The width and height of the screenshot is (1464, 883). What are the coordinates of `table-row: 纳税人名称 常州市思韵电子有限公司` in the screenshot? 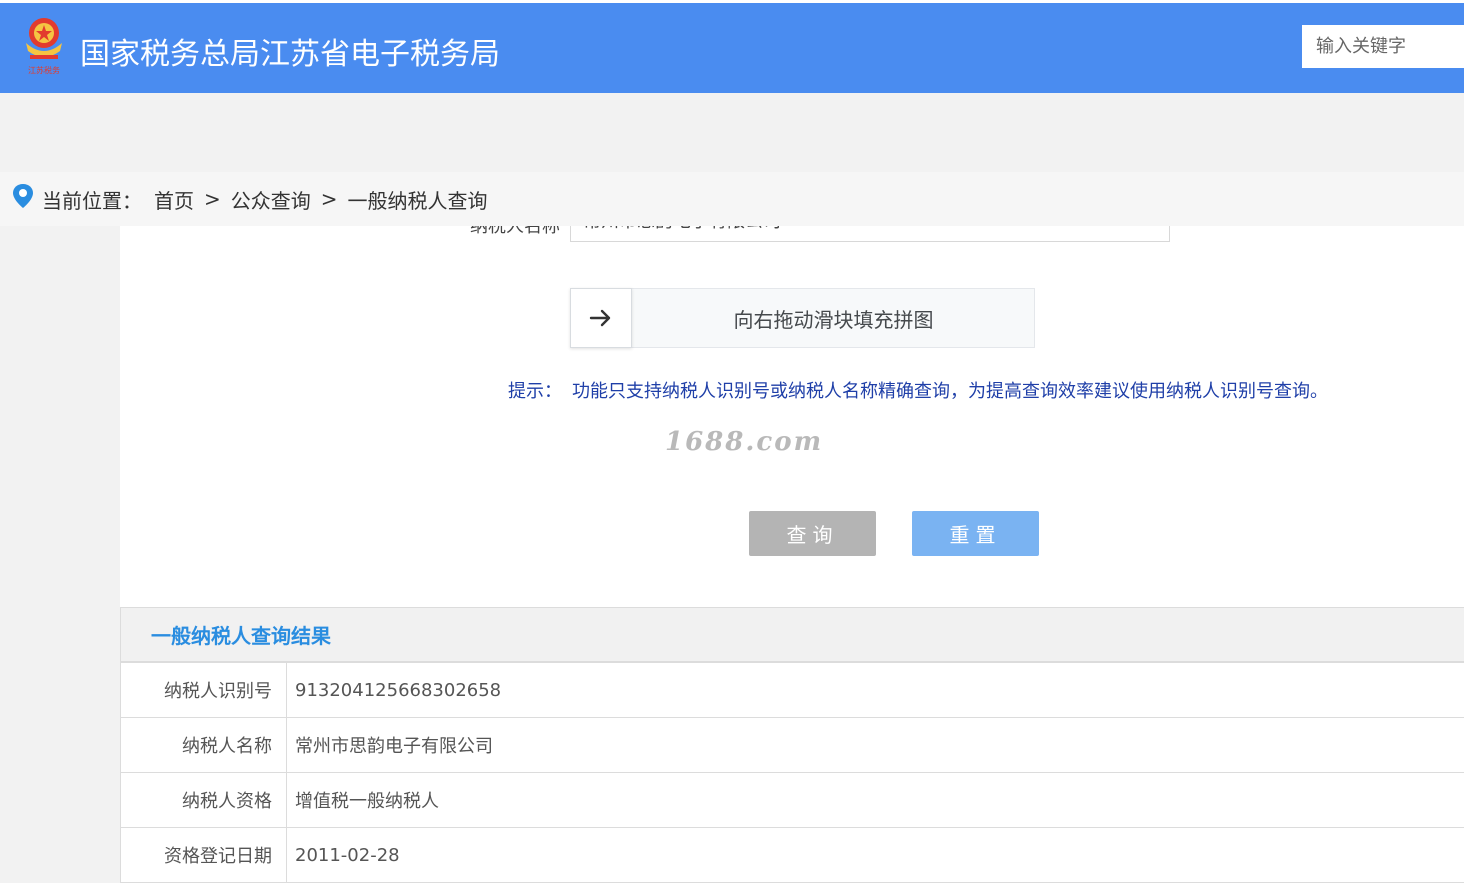 It's located at (792, 745).